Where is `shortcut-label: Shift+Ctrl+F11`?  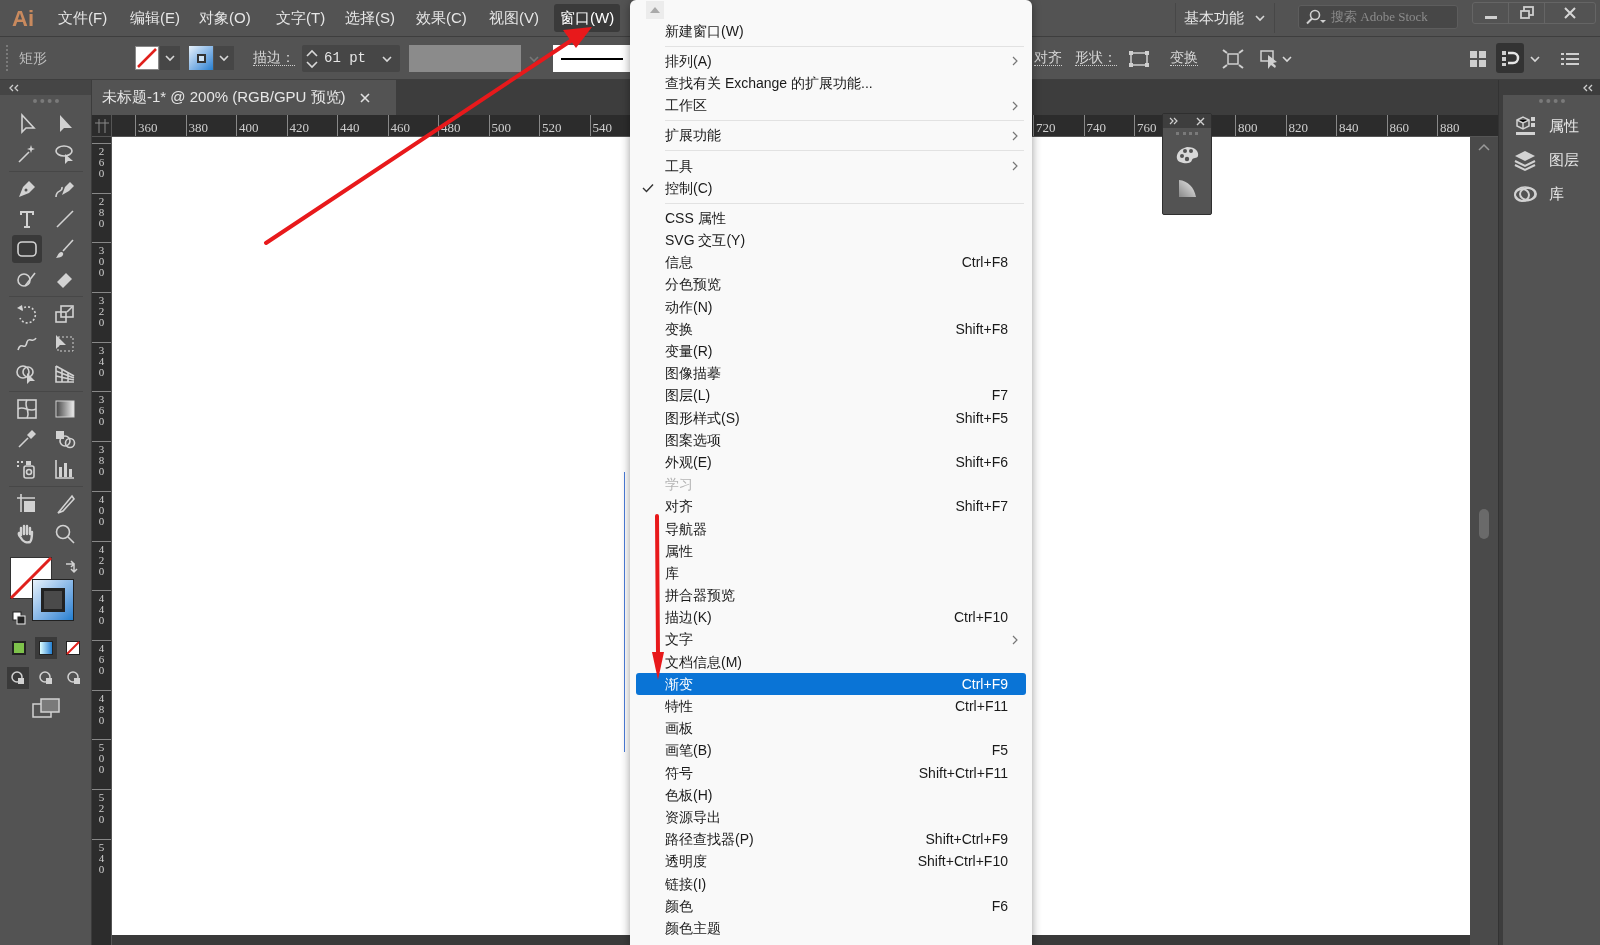 shortcut-label: Shift+Ctrl+F11 is located at coordinates (963, 773).